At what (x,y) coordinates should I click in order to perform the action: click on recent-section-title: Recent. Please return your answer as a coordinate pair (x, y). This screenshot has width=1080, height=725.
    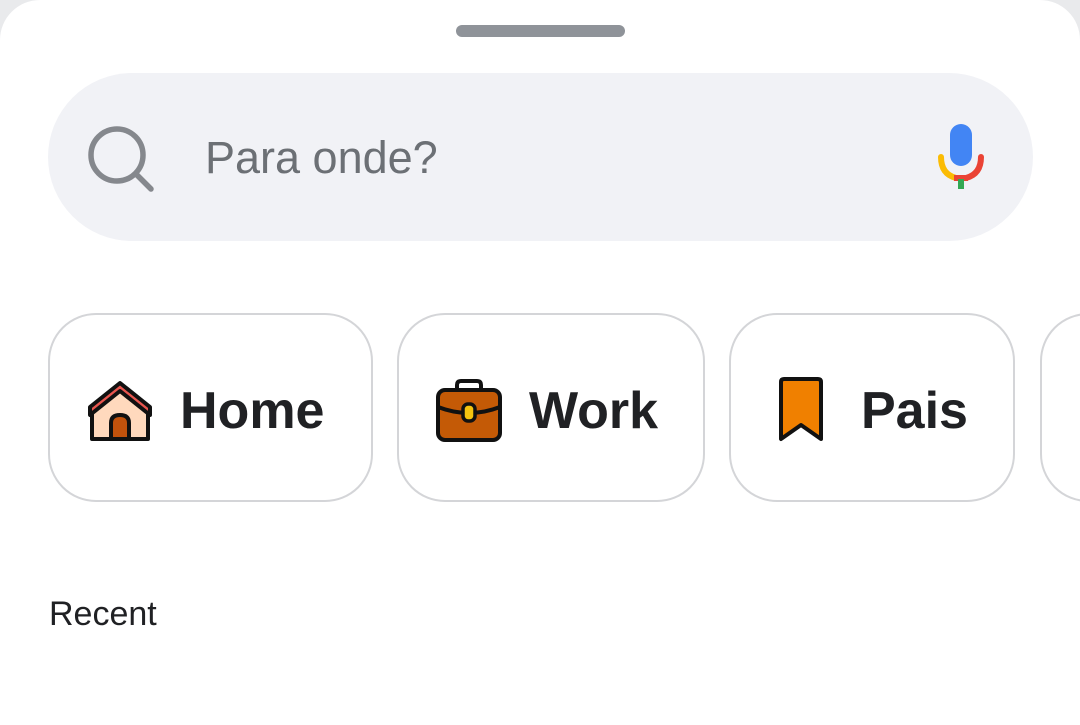
    Looking at the image, I should click on (103, 614).